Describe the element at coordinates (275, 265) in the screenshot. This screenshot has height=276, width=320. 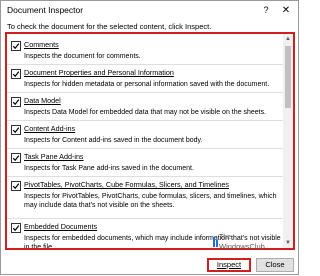
I see `close-button: Close` at that location.